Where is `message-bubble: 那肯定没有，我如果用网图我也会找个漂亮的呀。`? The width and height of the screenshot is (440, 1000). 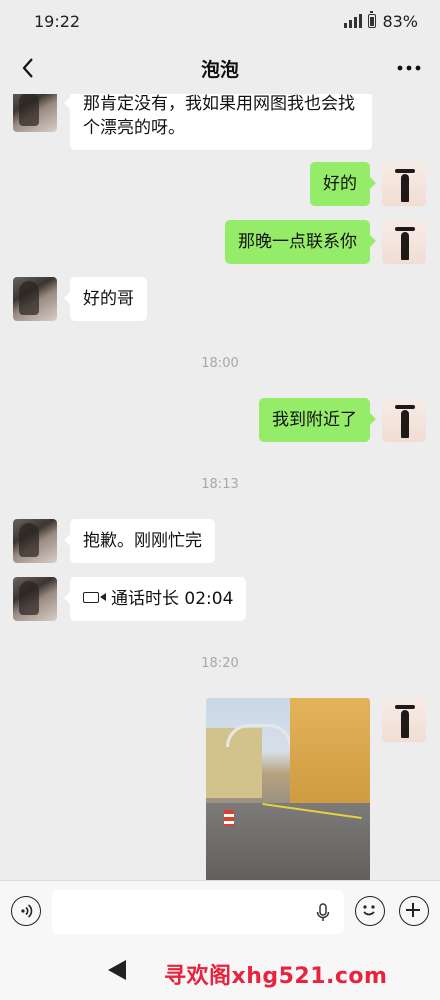
message-bubble: 那肯定没有，我如果用网图我也会找个漂亮的呀。 is located at coordinates (218, 122).